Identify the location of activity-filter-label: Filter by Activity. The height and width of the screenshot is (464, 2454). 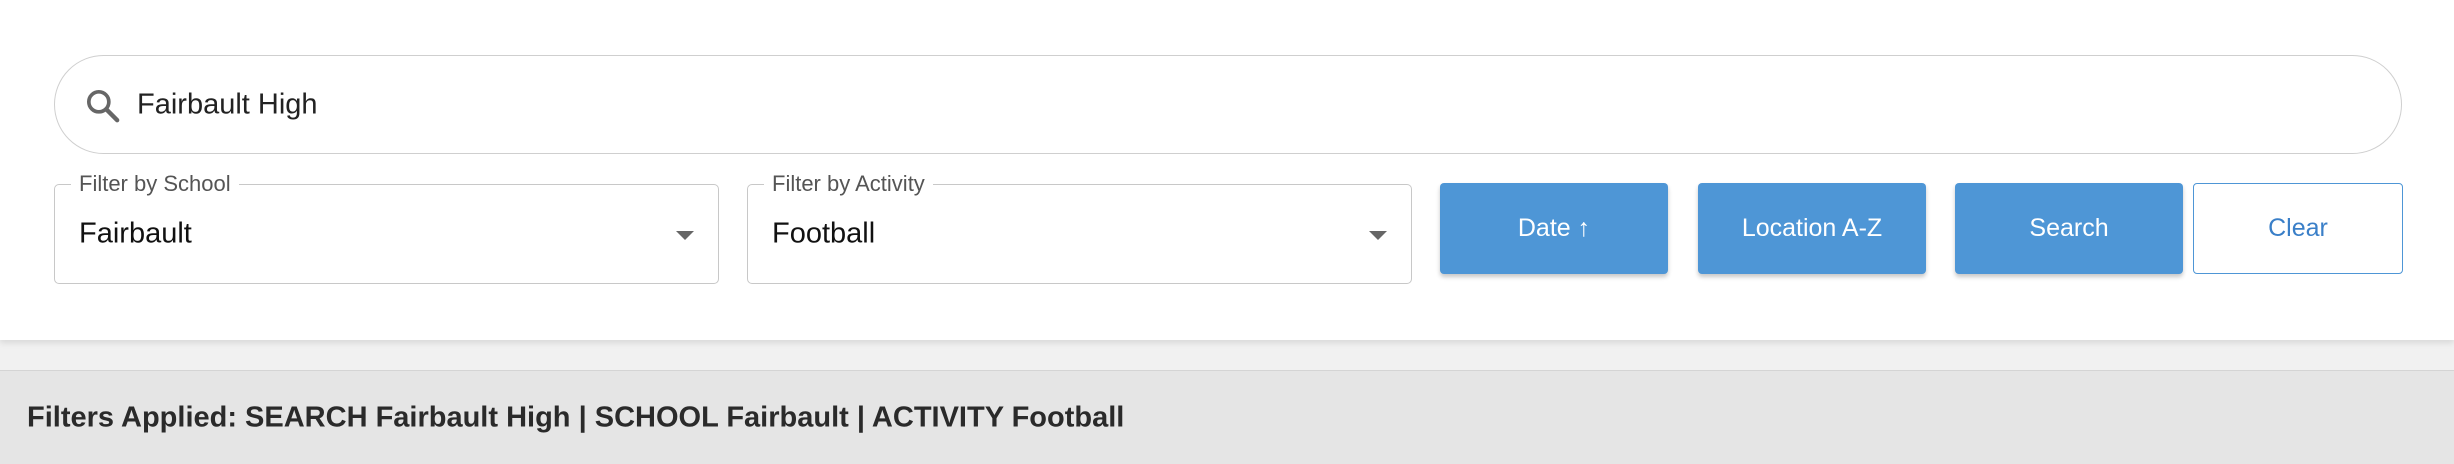
(848, 184).